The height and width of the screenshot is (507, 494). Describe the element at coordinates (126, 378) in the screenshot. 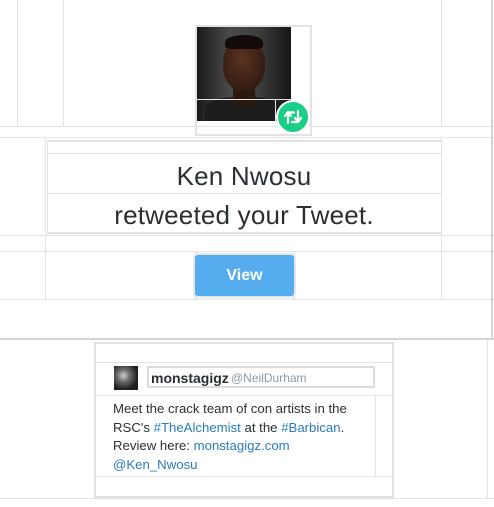

I see `tweet-author-avatar` at that location.